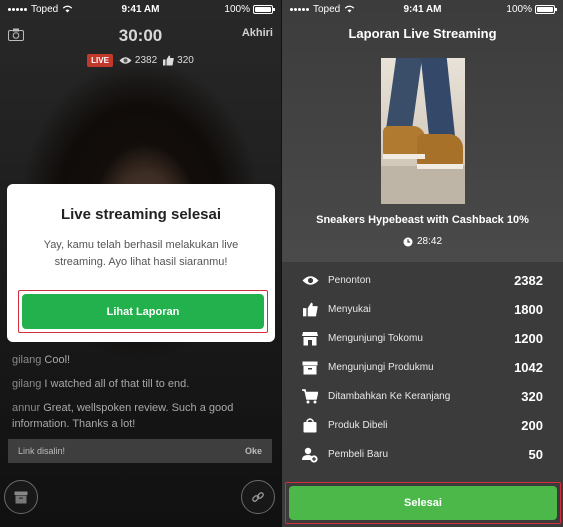 The width and height of the screenshot is (563, 527). Describe the element at coordinates (535, 454) in the screenshot. I see `stat-value: 50` at that location.